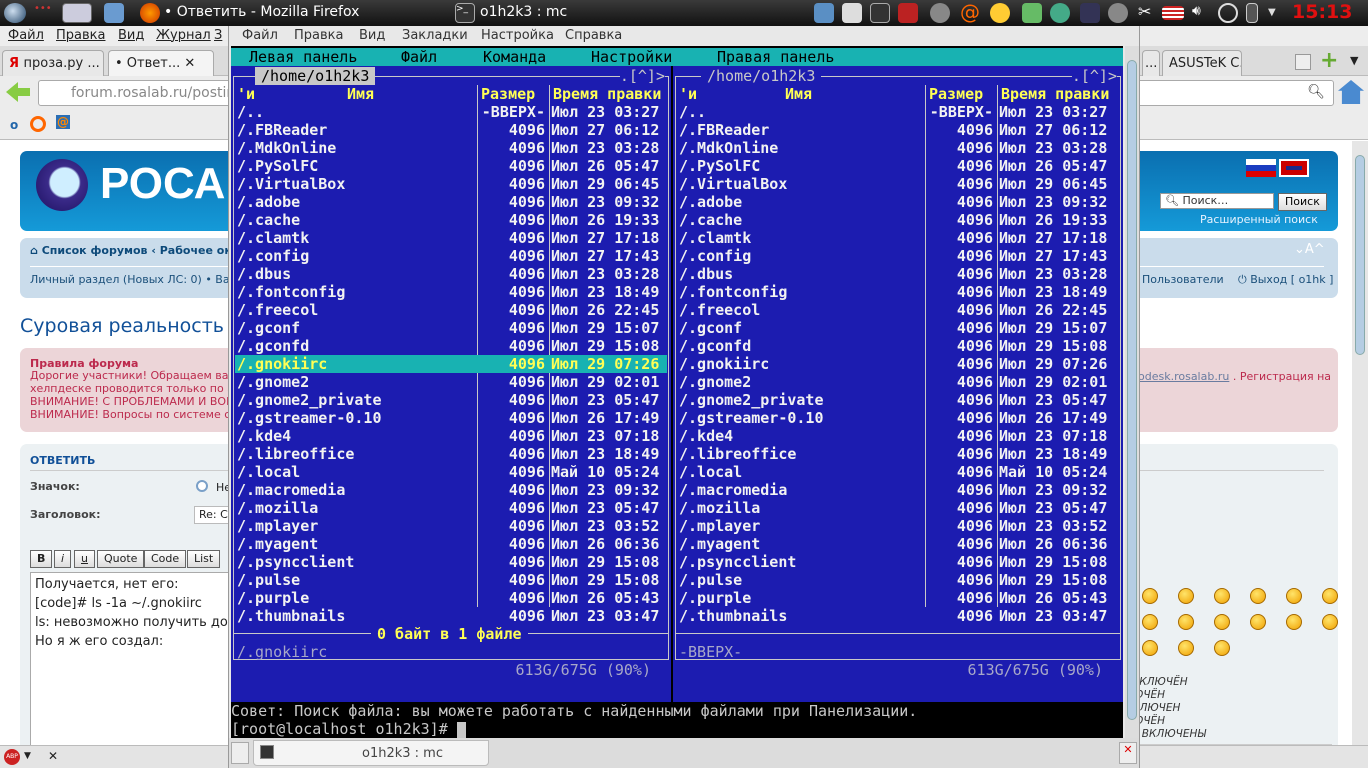  Describe the element at coordinates (451, 454) in the screenshot. I see `file-row: /.libreoffice 4096 Июл 23 18:49` at that location.